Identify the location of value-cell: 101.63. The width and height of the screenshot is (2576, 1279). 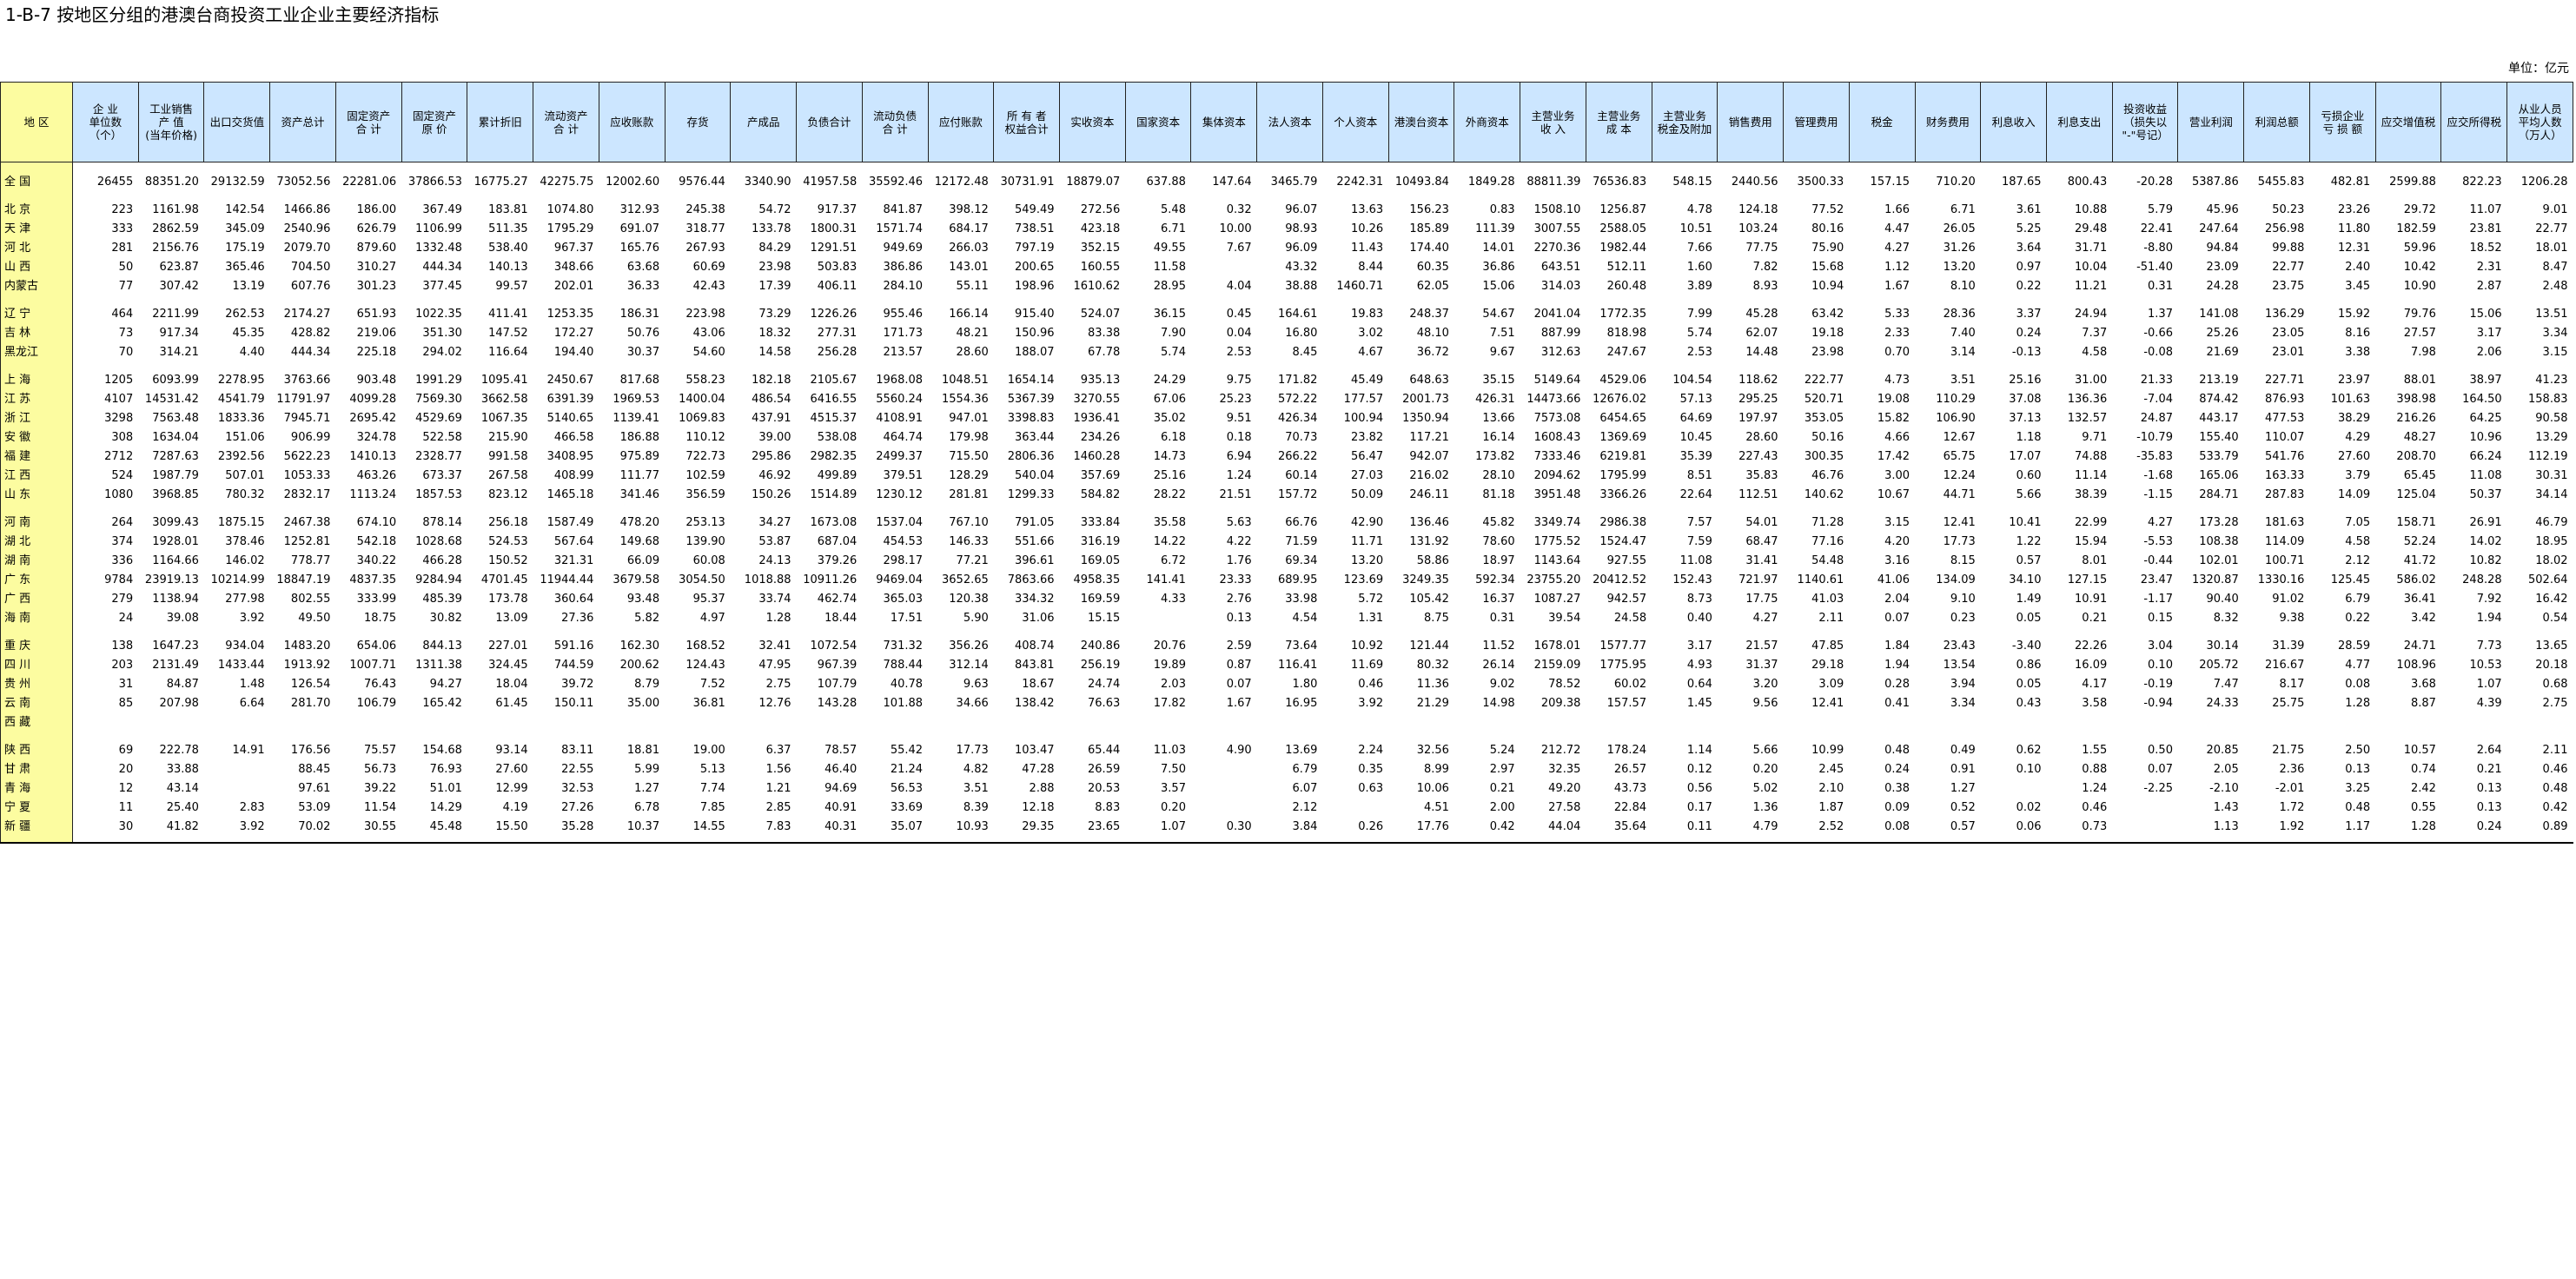
(2350, 400).